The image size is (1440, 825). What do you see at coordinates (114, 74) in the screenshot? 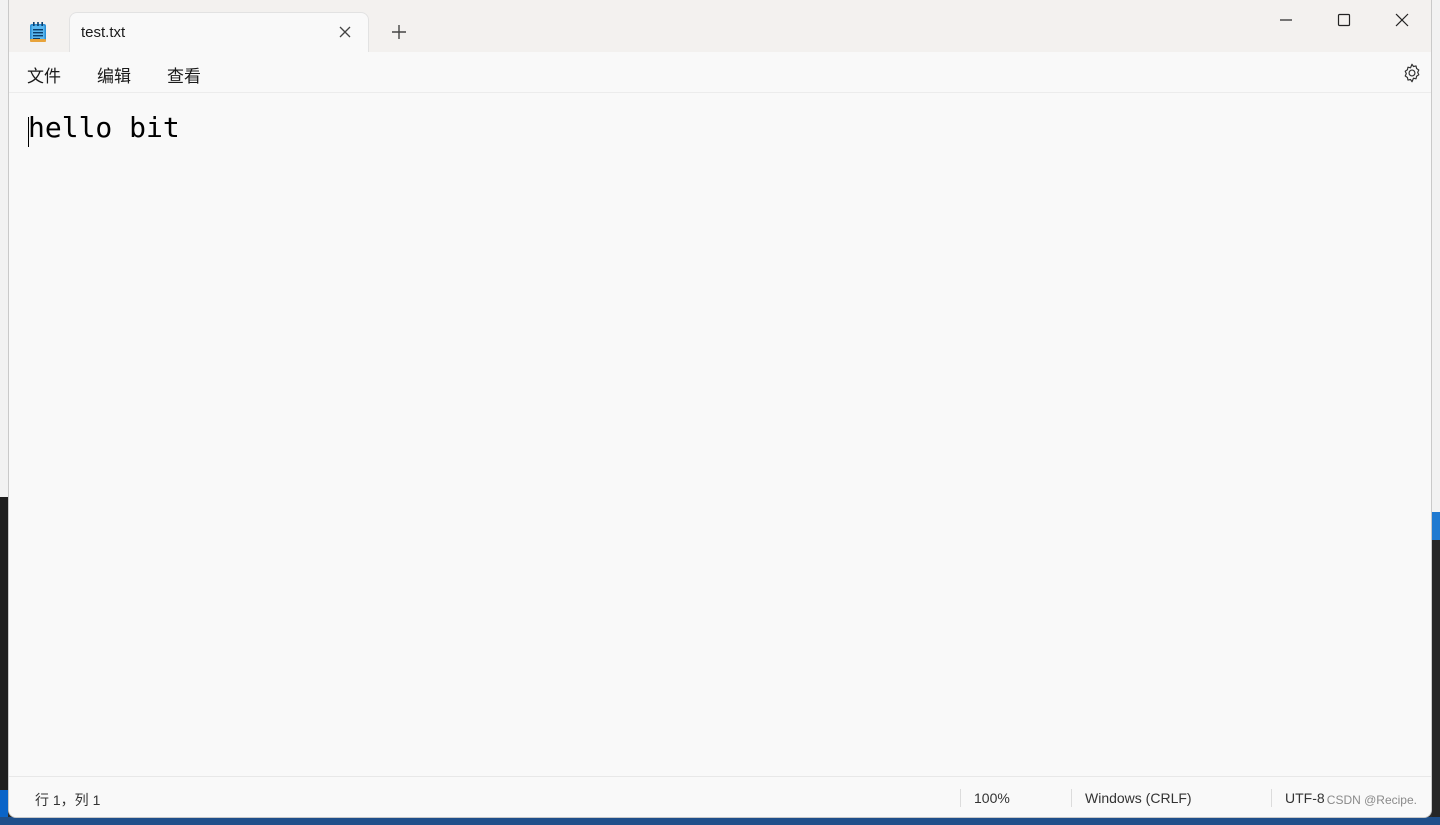
I see `menu-edit: 编辑` at bounding box center [114, 74].